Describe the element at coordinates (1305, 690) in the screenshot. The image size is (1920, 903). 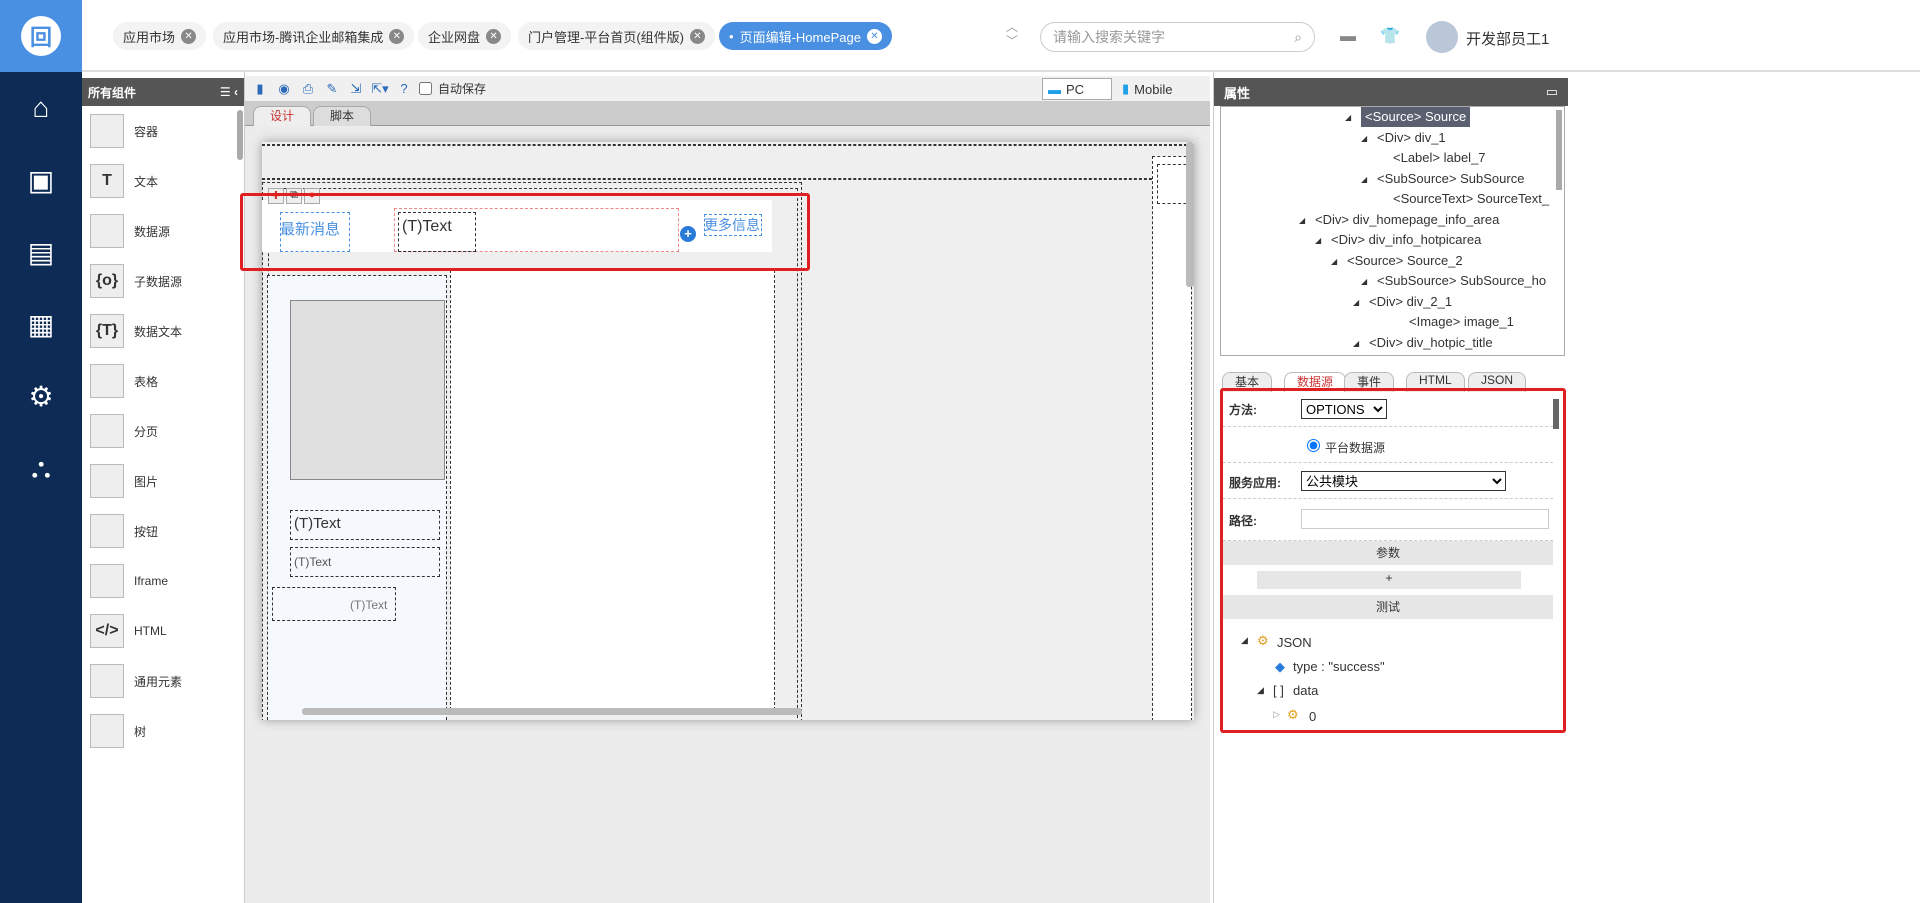
I see `json-data: data` at that location.